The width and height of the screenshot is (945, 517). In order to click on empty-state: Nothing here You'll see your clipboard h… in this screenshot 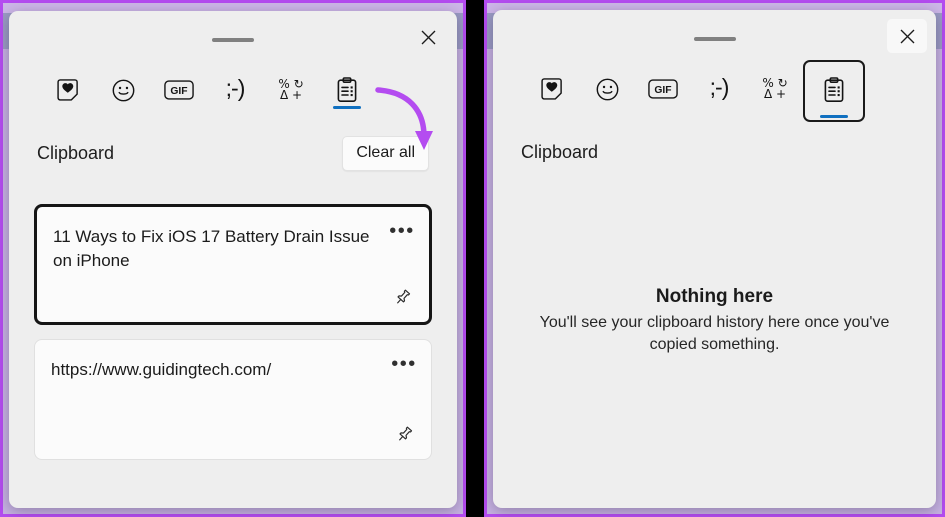, I will do `click(714, 320)`.